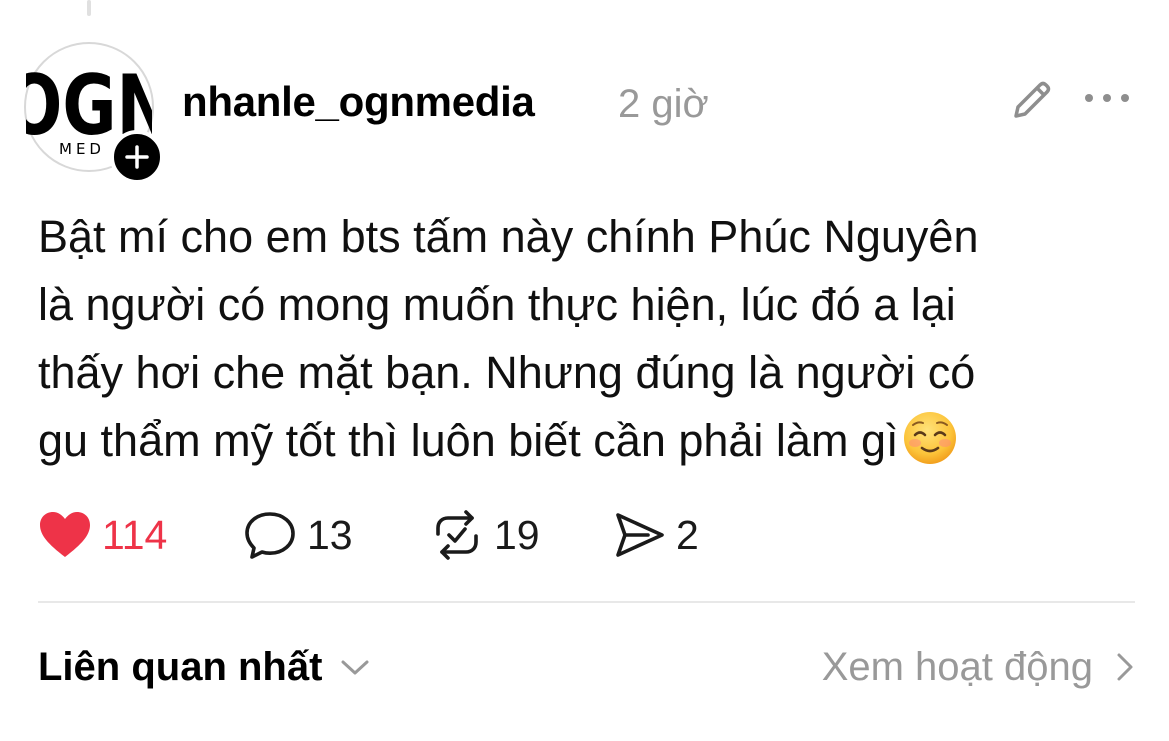 This screenshot has width=1169, height=741. What do you see at coordinates (180, 667) in the screenshot?
I see `sort-dropdown-label: Liên quan nhất` at bounding box center [180, 667].